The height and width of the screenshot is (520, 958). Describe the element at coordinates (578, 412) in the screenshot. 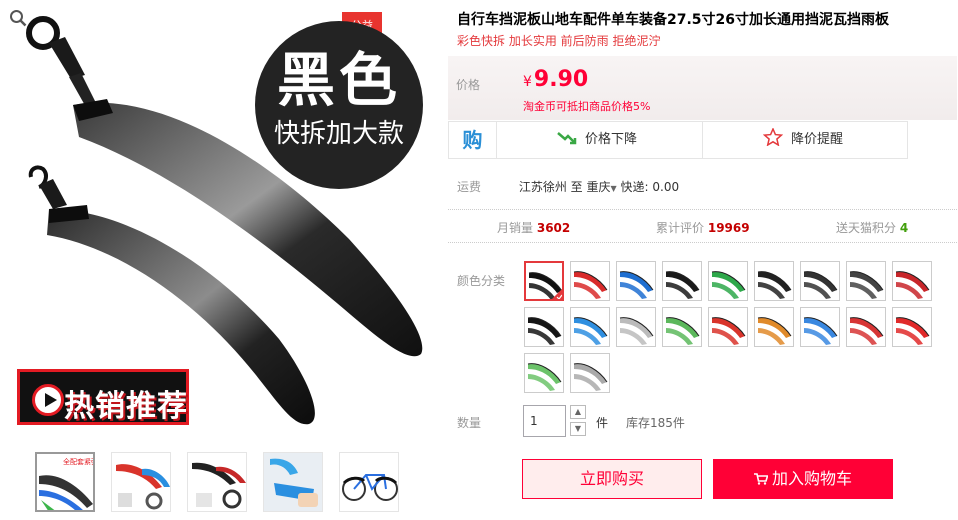

I see `quantity-increase-button: ▲` at that location.